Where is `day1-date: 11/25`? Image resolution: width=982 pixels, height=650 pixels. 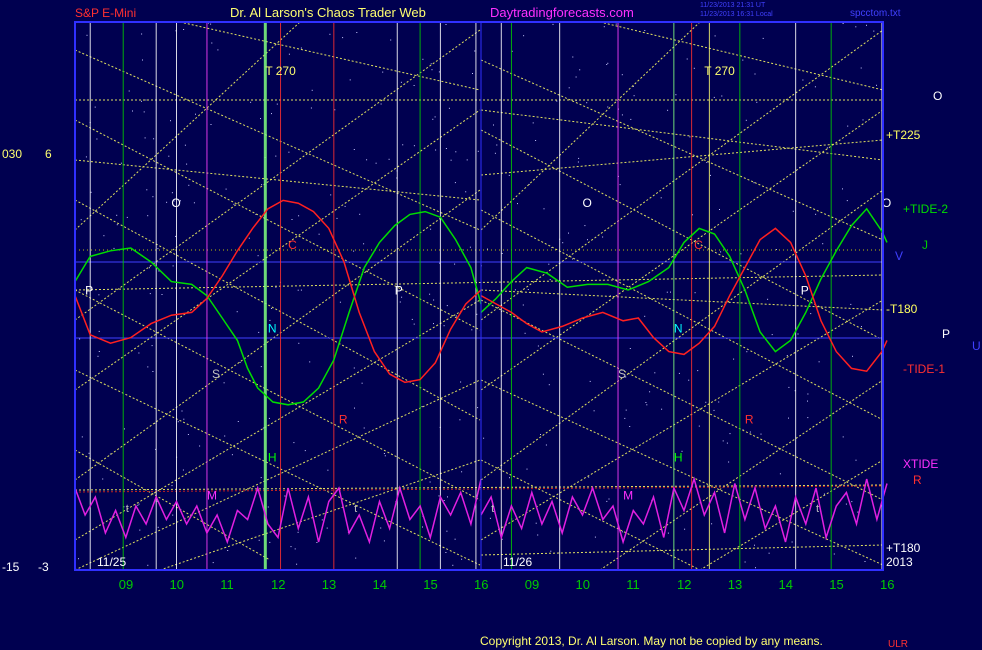
day1-date: 11/25 is located at coordinates (111, 562).